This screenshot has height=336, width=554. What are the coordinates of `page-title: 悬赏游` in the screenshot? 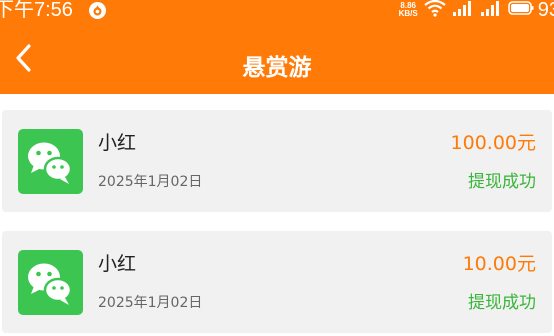 It's located at (277, 68).